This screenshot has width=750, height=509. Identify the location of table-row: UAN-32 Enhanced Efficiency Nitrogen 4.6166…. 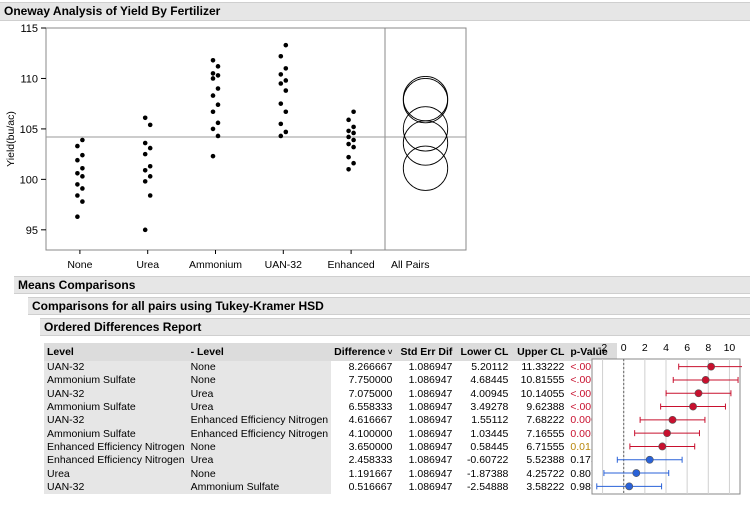
(331, 421).